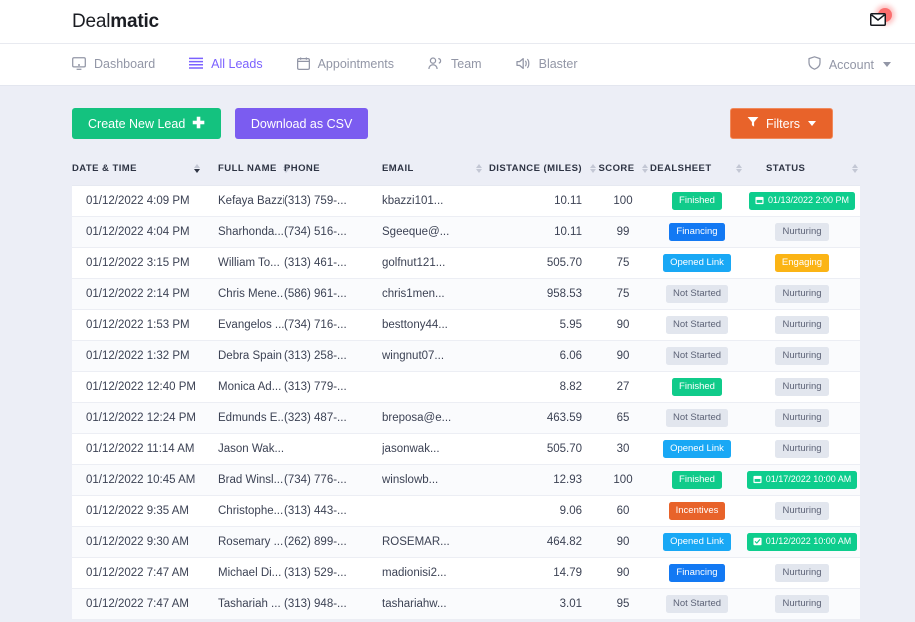 Image resolution: width=915 pixels, height=622 pixels. Describe the element at coordinates (301, 123) in the screenshot. I see `download-csv-button: Download as CSV` at that location.